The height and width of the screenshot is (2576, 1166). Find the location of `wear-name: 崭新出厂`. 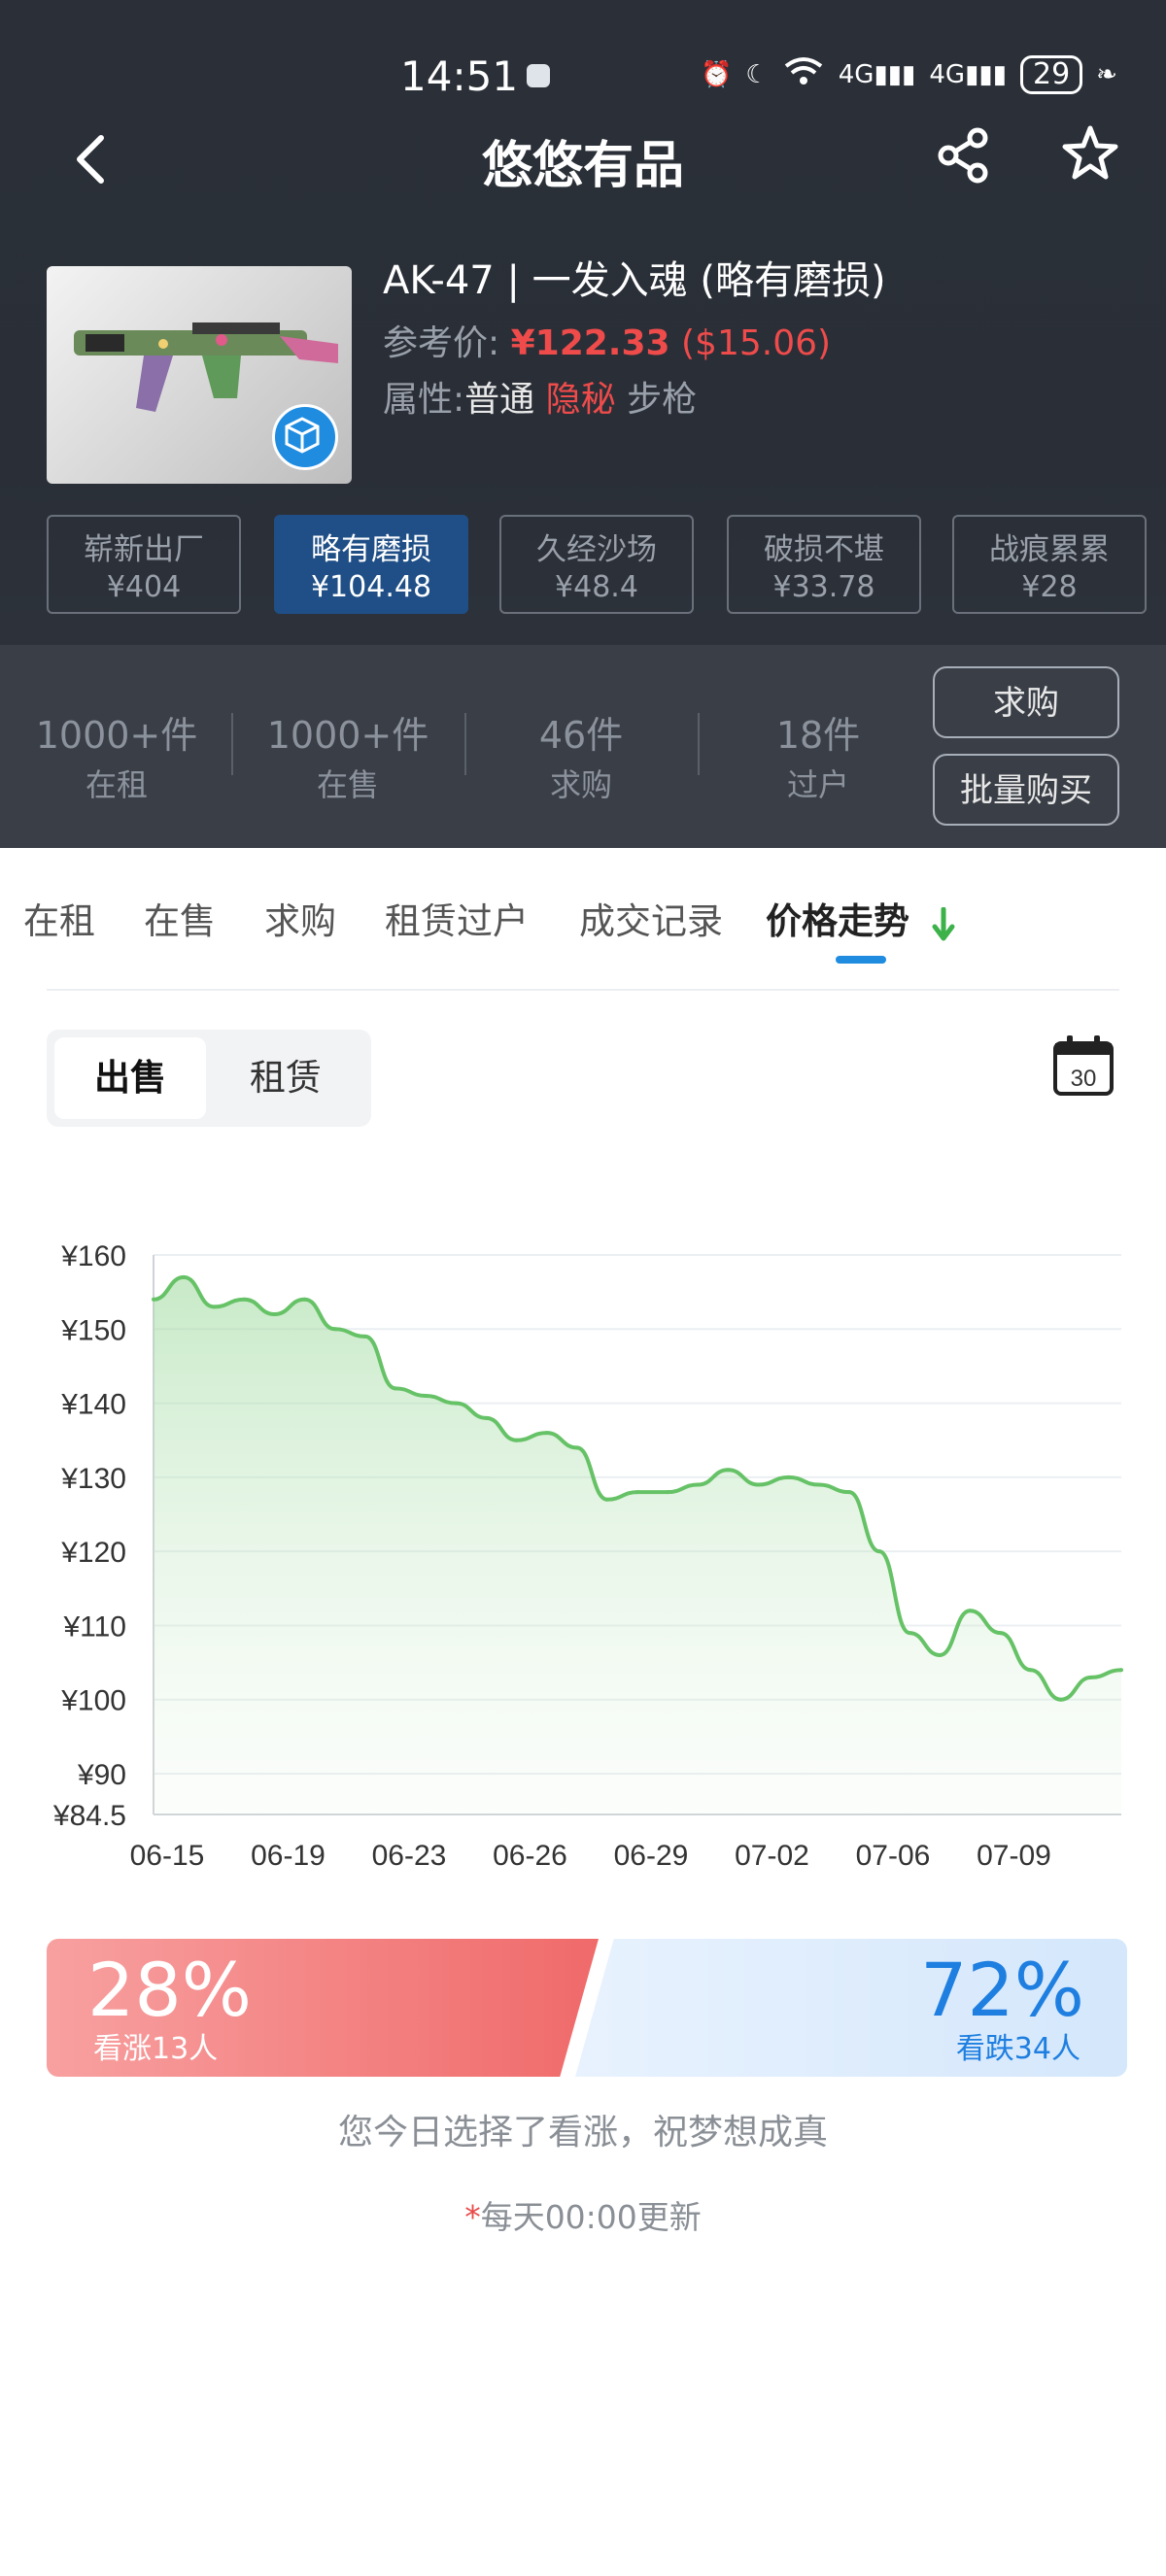

wear-name: 崭新出厂 is located at coordinates (144, 549).